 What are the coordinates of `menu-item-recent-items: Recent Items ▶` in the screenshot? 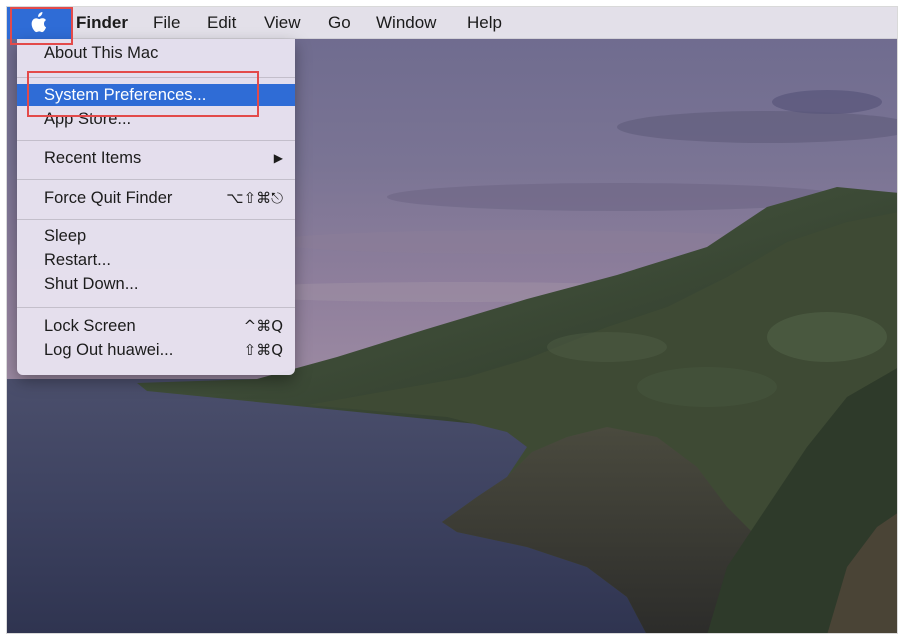 It's located at (156, 158).